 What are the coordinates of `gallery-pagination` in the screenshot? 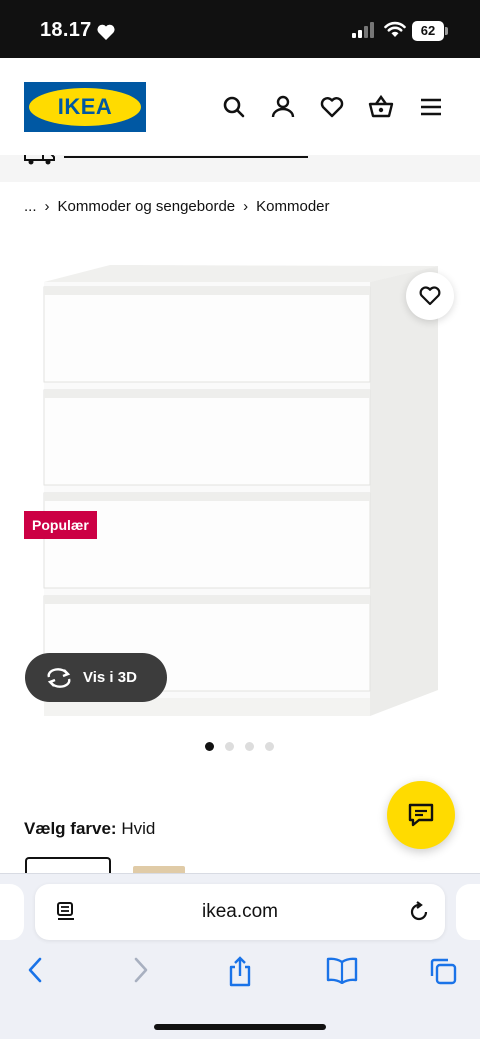 It's located at (245, 747).